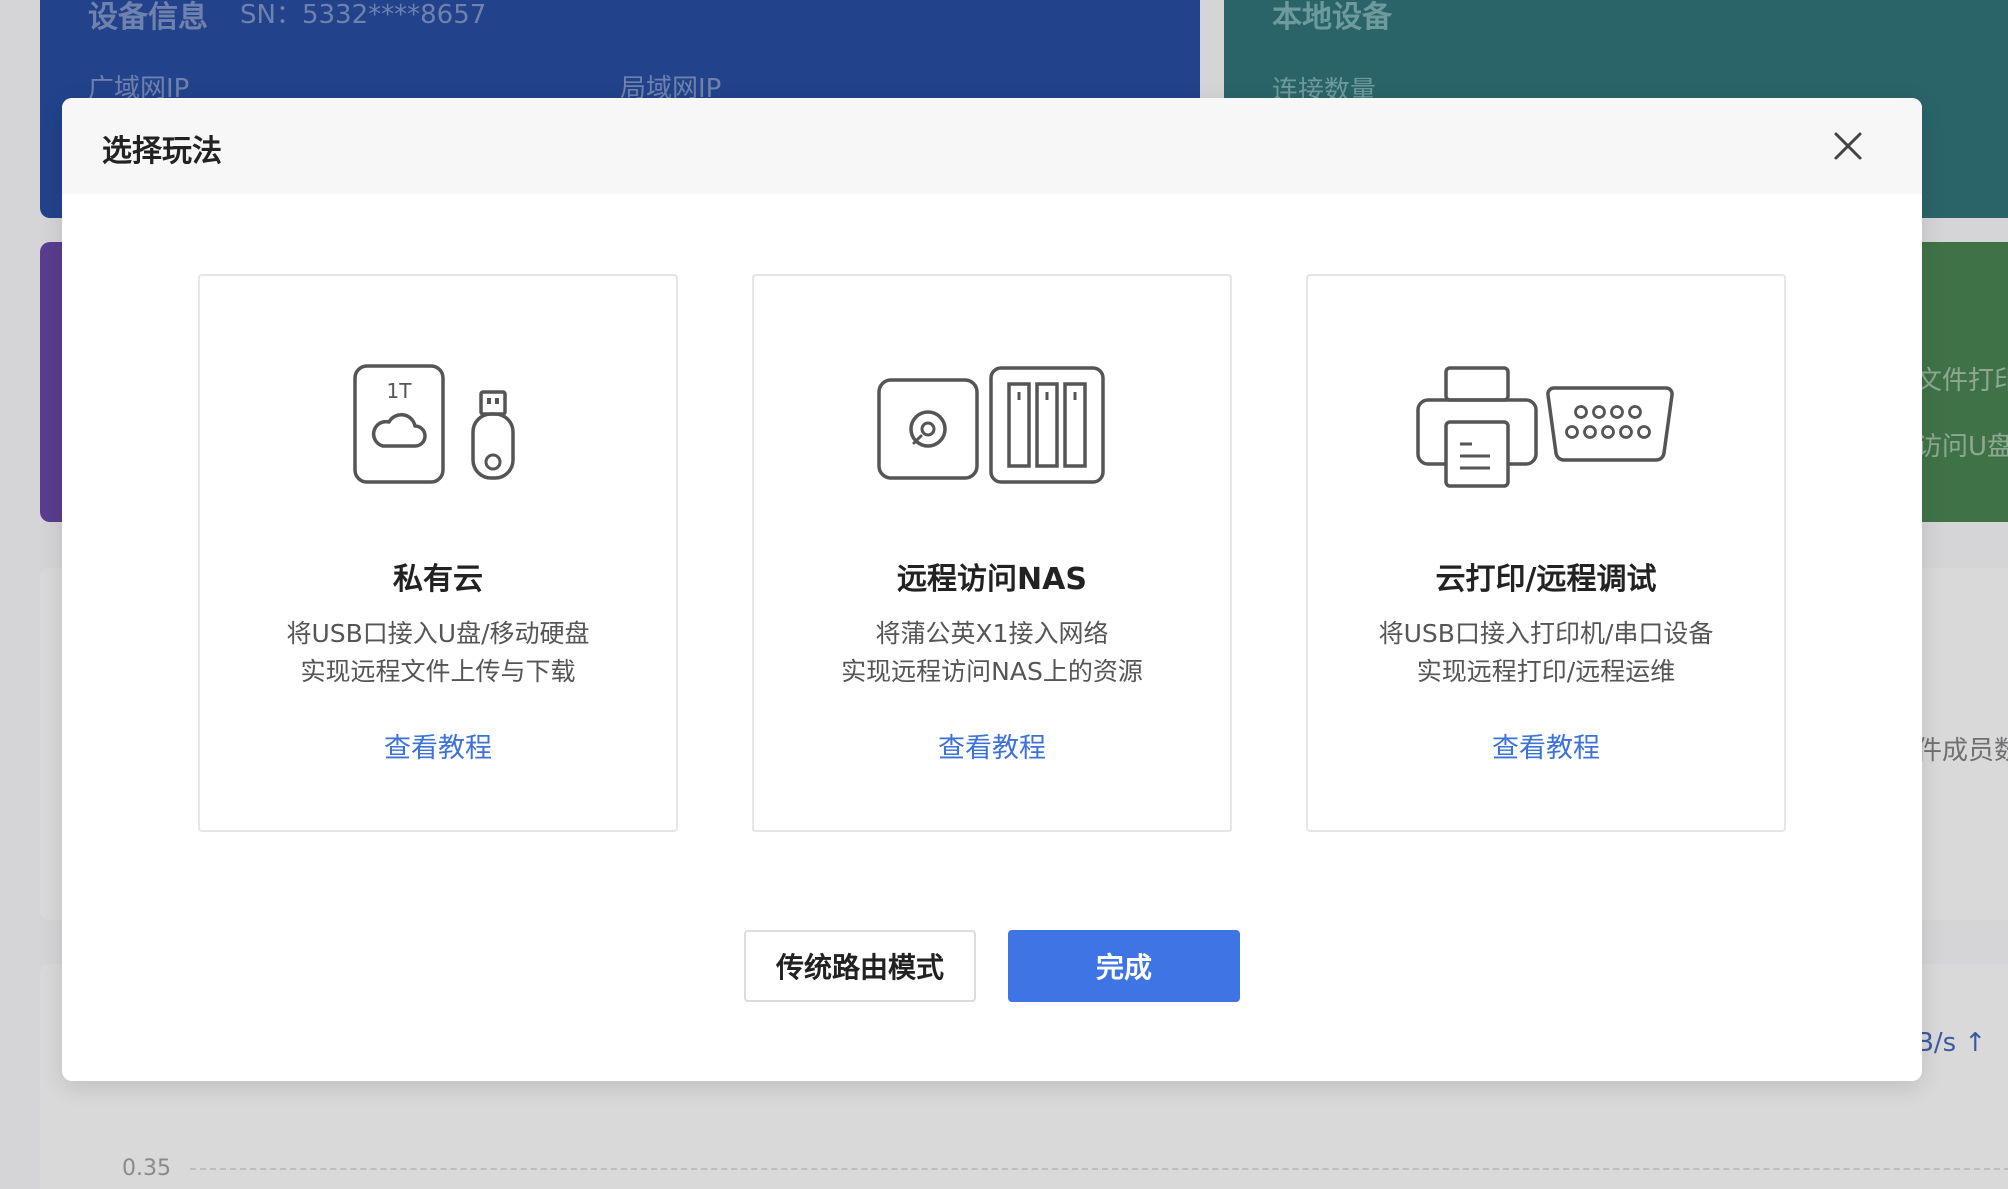 The image size is (2008, 1189). What do you see at coordinates (1047, 425) in the screenshot?
I see `nas-icon` at bounding box center [1047, 425].